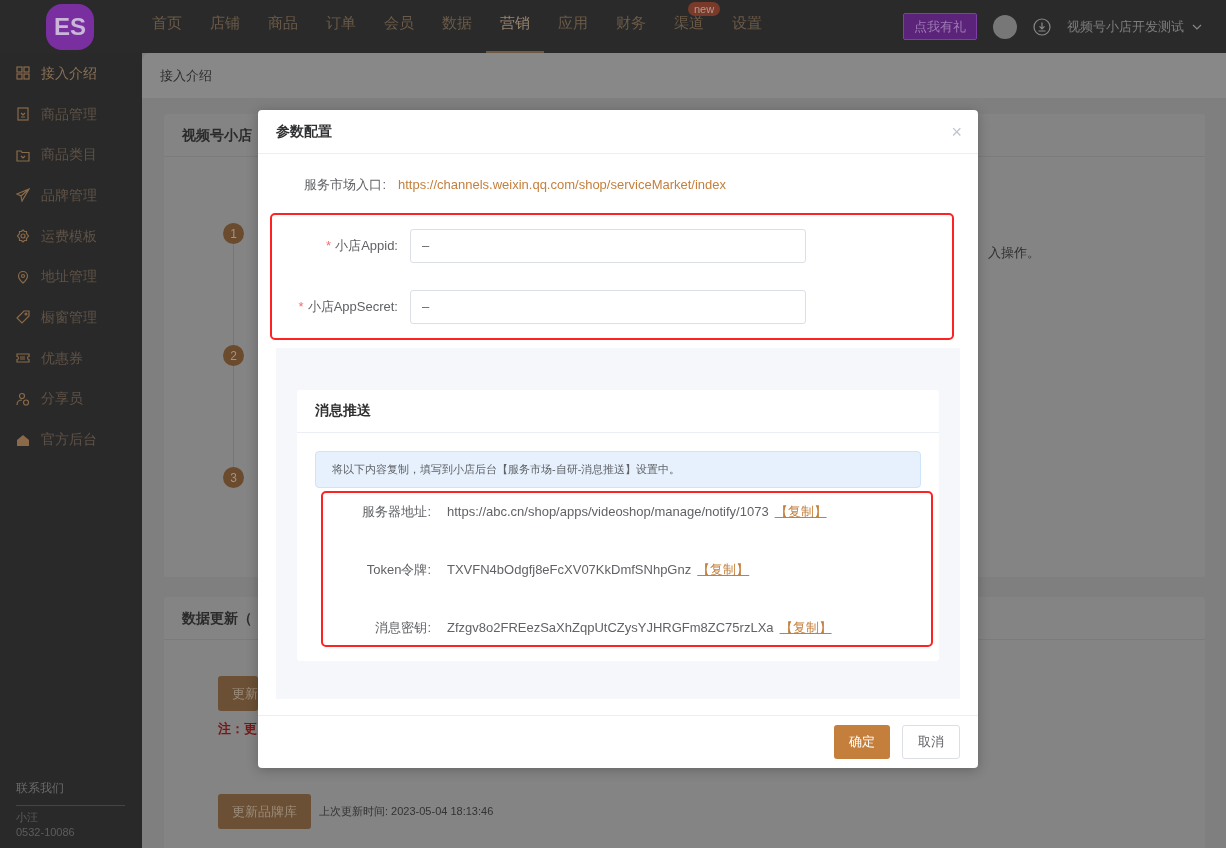  I want to click on breadcrumb: 接入介绍, so click(684, 75).